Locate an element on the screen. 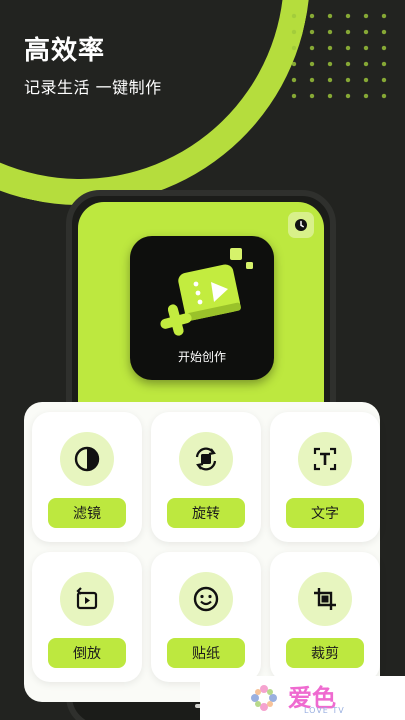  tool-reverse-label: 倒放 is located at coordinates (87, 653).